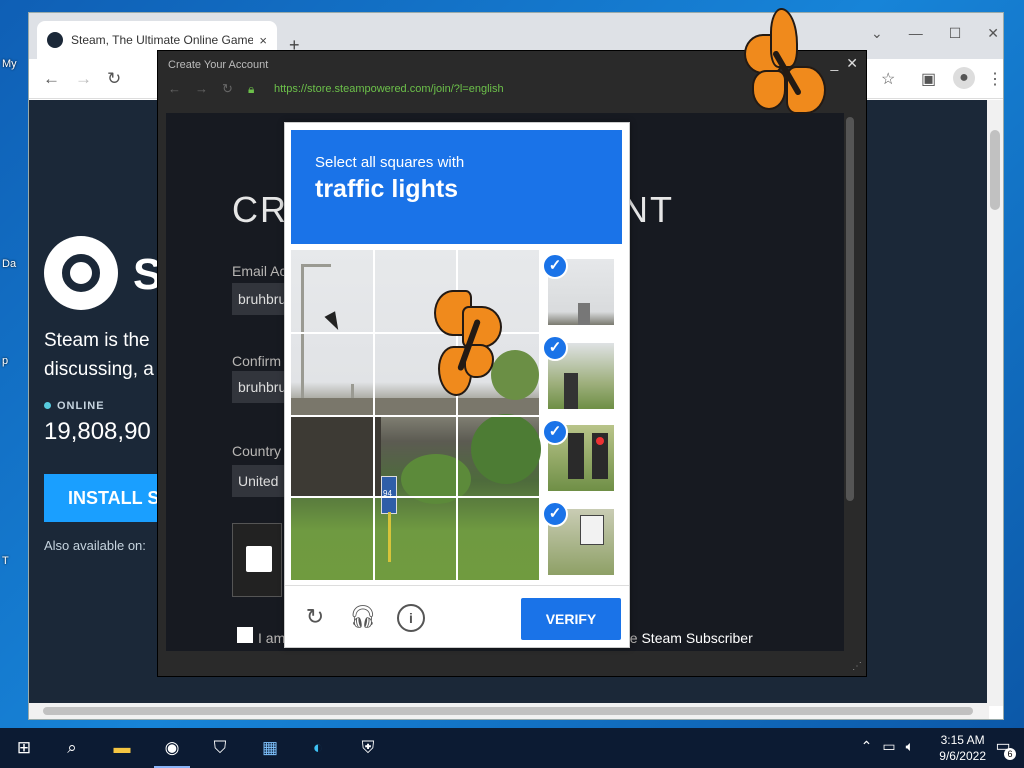 The height and width of the screenshot is (768, 1024). Describe the element at coordinates (262, 387) in the screenshot. I see `confirm-email-field: bruhbru` at that location.